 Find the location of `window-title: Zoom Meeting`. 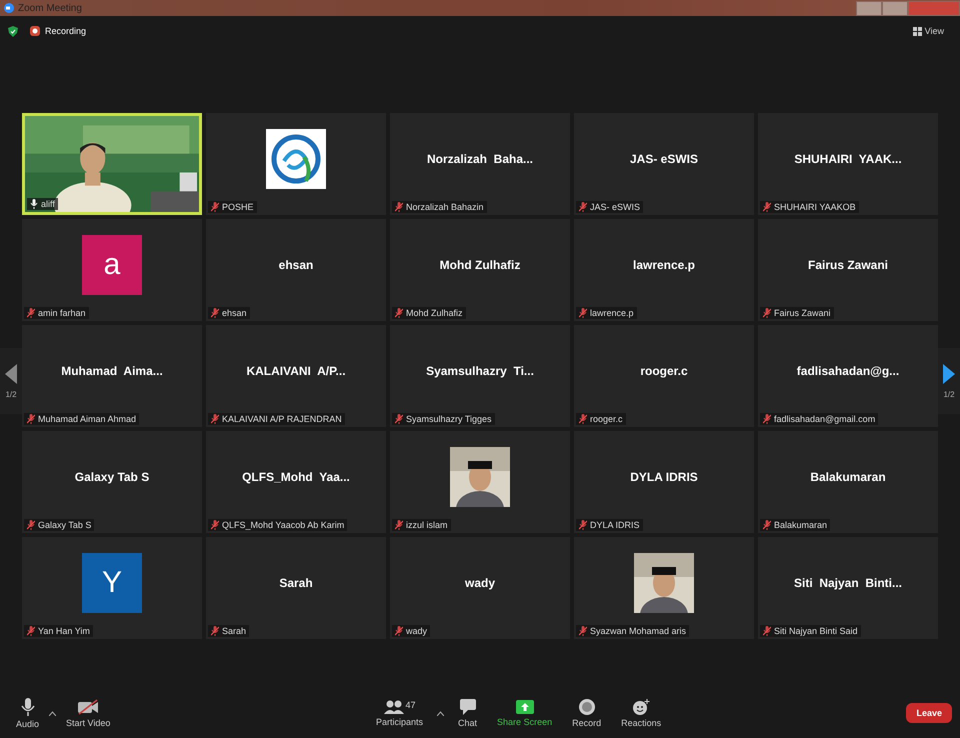

window-title: Zoom Meeting is located at coordinates (50, 8).